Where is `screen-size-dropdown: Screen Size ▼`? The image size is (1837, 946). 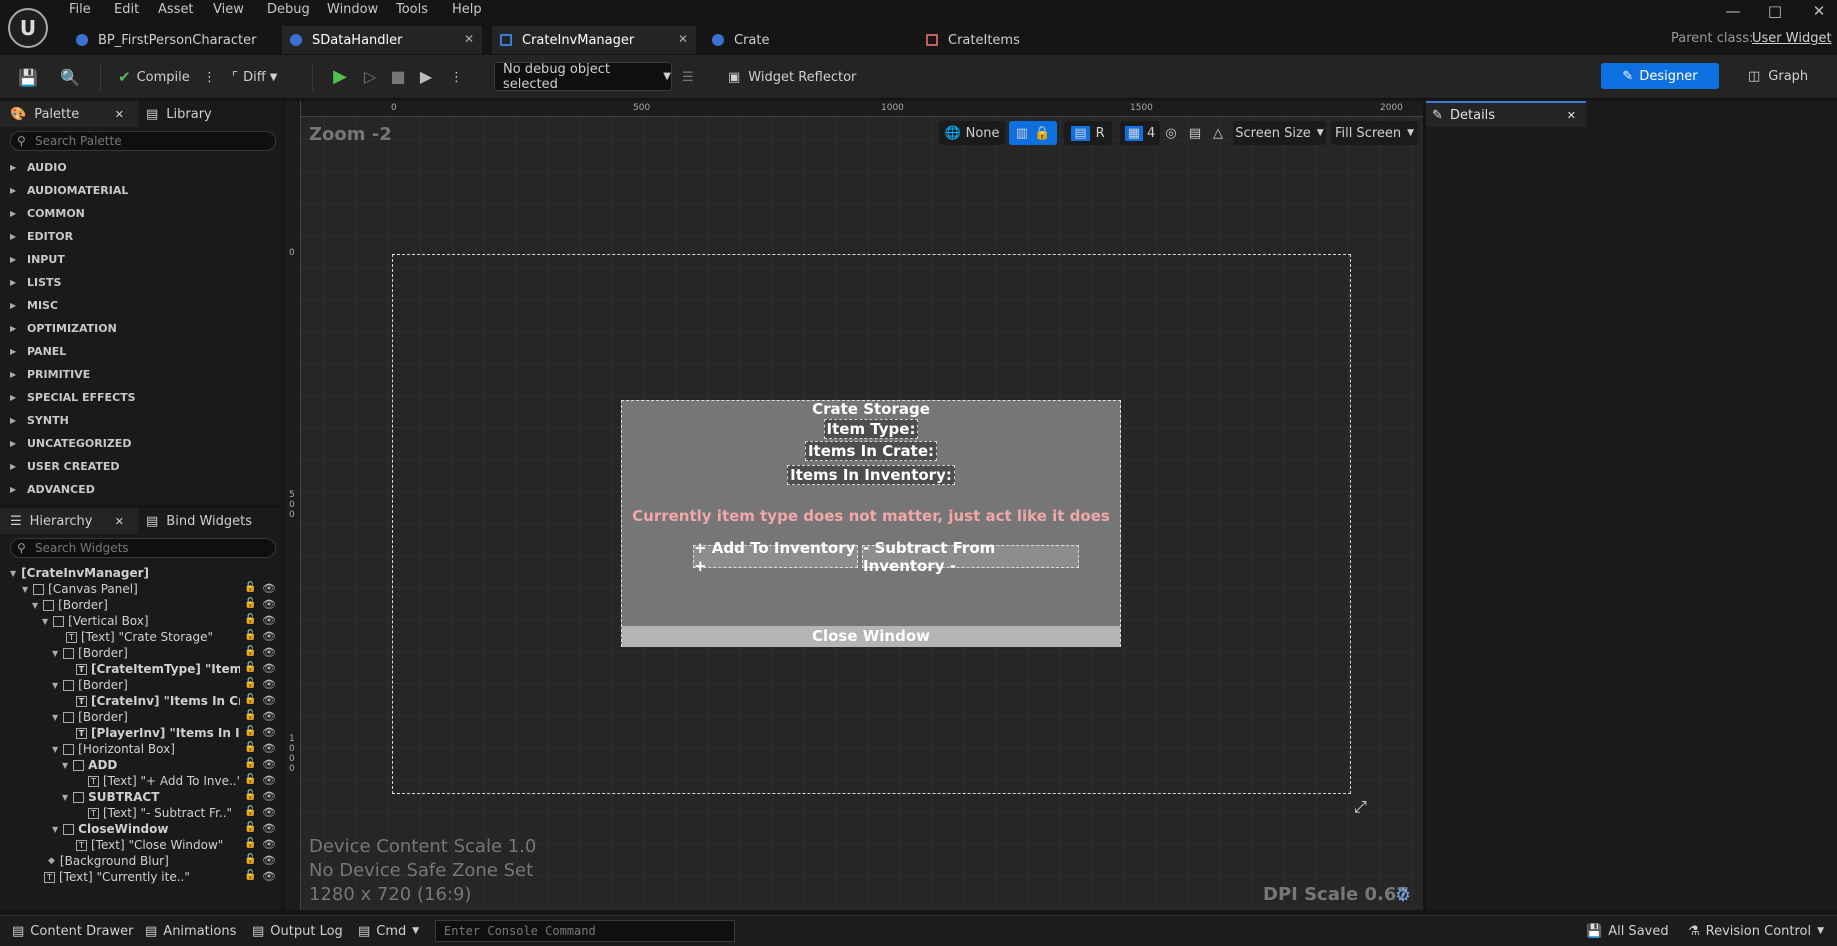
screen-size-dropdown: Screen Size ▼ is located at coordinates (1279, 133).